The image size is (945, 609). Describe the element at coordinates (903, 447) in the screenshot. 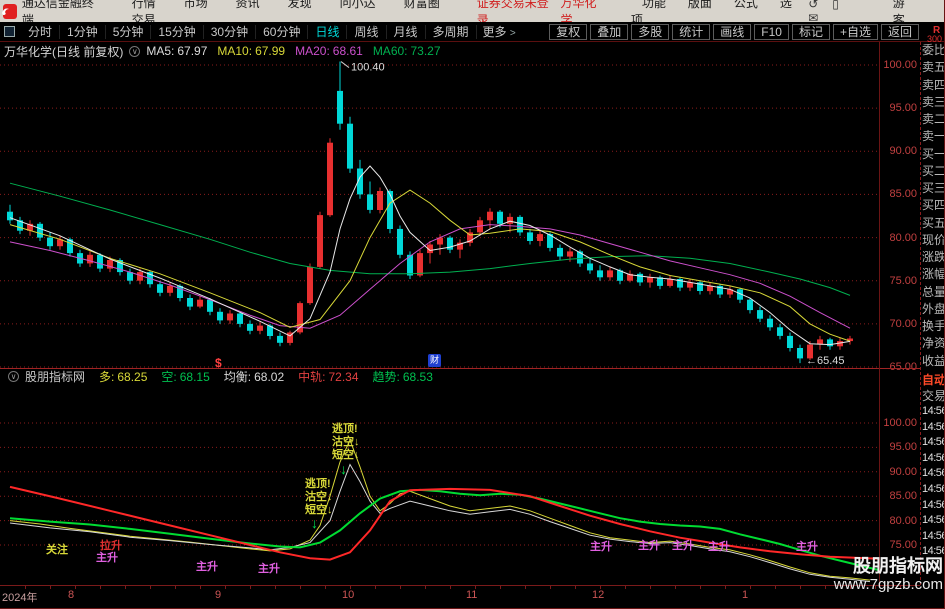

I see `indicator-axis-label: 95.00` at that location.